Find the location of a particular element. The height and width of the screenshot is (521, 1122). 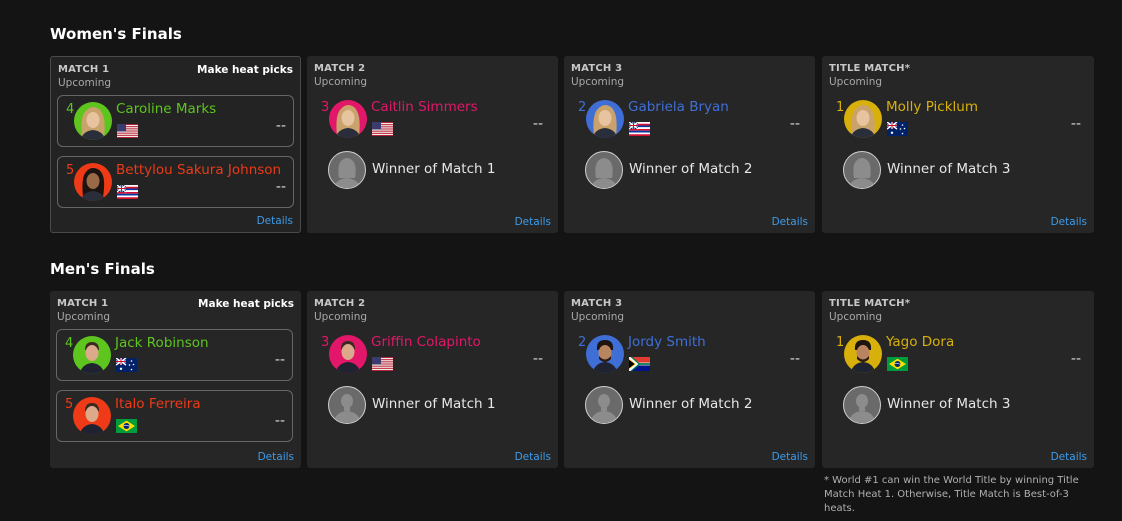

athlete-name: Caroline Marks is located at coordinates (166, 109).